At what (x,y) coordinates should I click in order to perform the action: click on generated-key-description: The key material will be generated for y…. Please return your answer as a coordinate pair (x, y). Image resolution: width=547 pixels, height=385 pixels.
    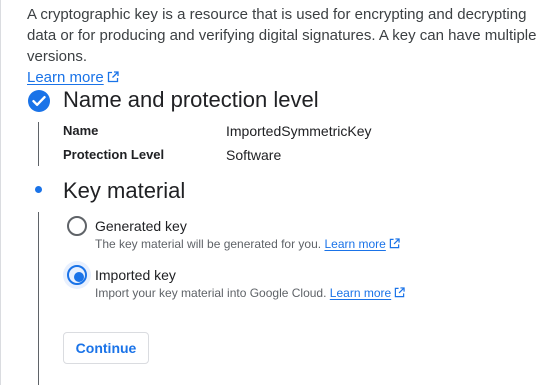
    Looking at the image, I should click on (247, 244).